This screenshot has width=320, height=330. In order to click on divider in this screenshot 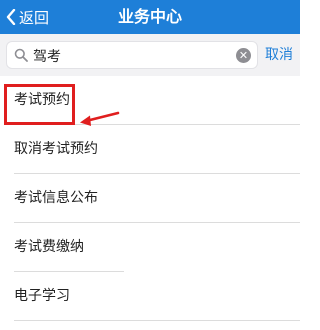, I will do `click(157, 320)`.